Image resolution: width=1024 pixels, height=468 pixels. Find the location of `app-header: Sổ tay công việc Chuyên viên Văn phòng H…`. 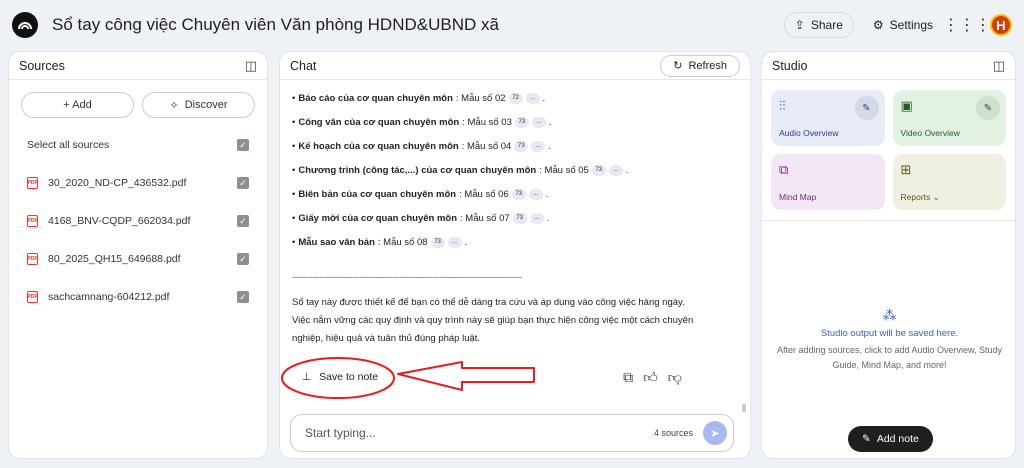

app-header: Sổ tay công việc Chuyên viên Văn phòng H… is located at coordinates (512, 25).